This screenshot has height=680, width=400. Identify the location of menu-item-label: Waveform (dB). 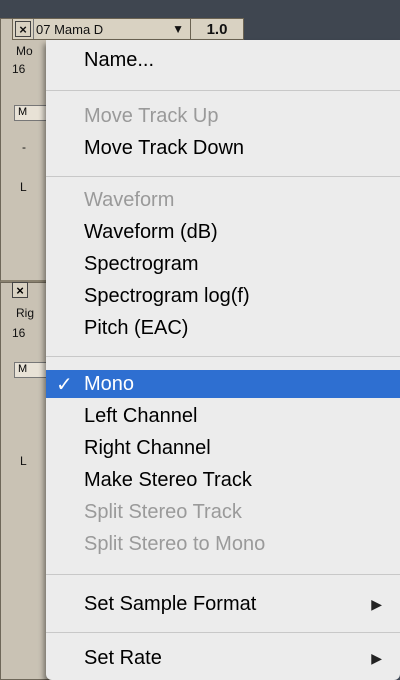
(151, 231).